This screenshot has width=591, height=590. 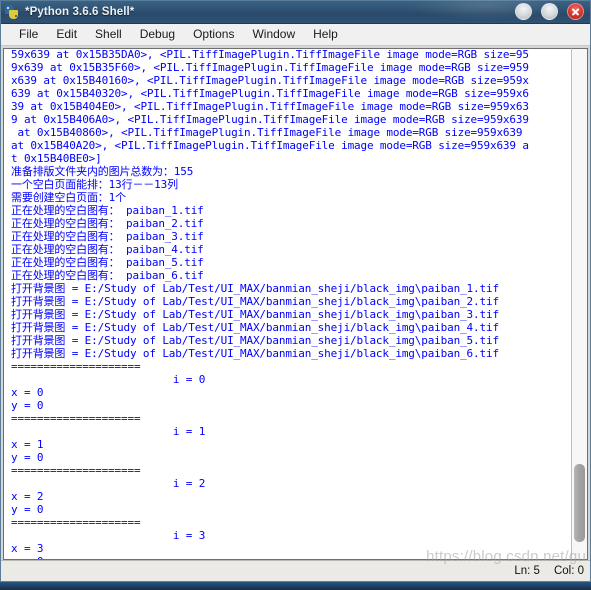 I want to click on statusbar: https://blog.csdn.net/gu Ln: 5 Col: 0, so click(x=295, y=564).